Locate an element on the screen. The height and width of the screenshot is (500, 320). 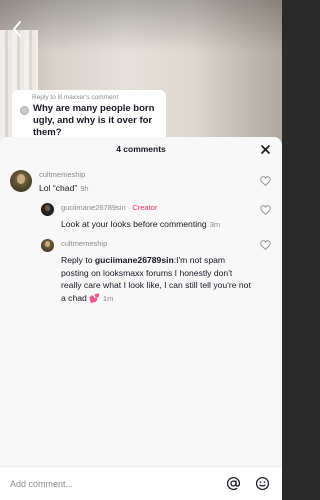
mention-button is located at coordinates (233, 483).